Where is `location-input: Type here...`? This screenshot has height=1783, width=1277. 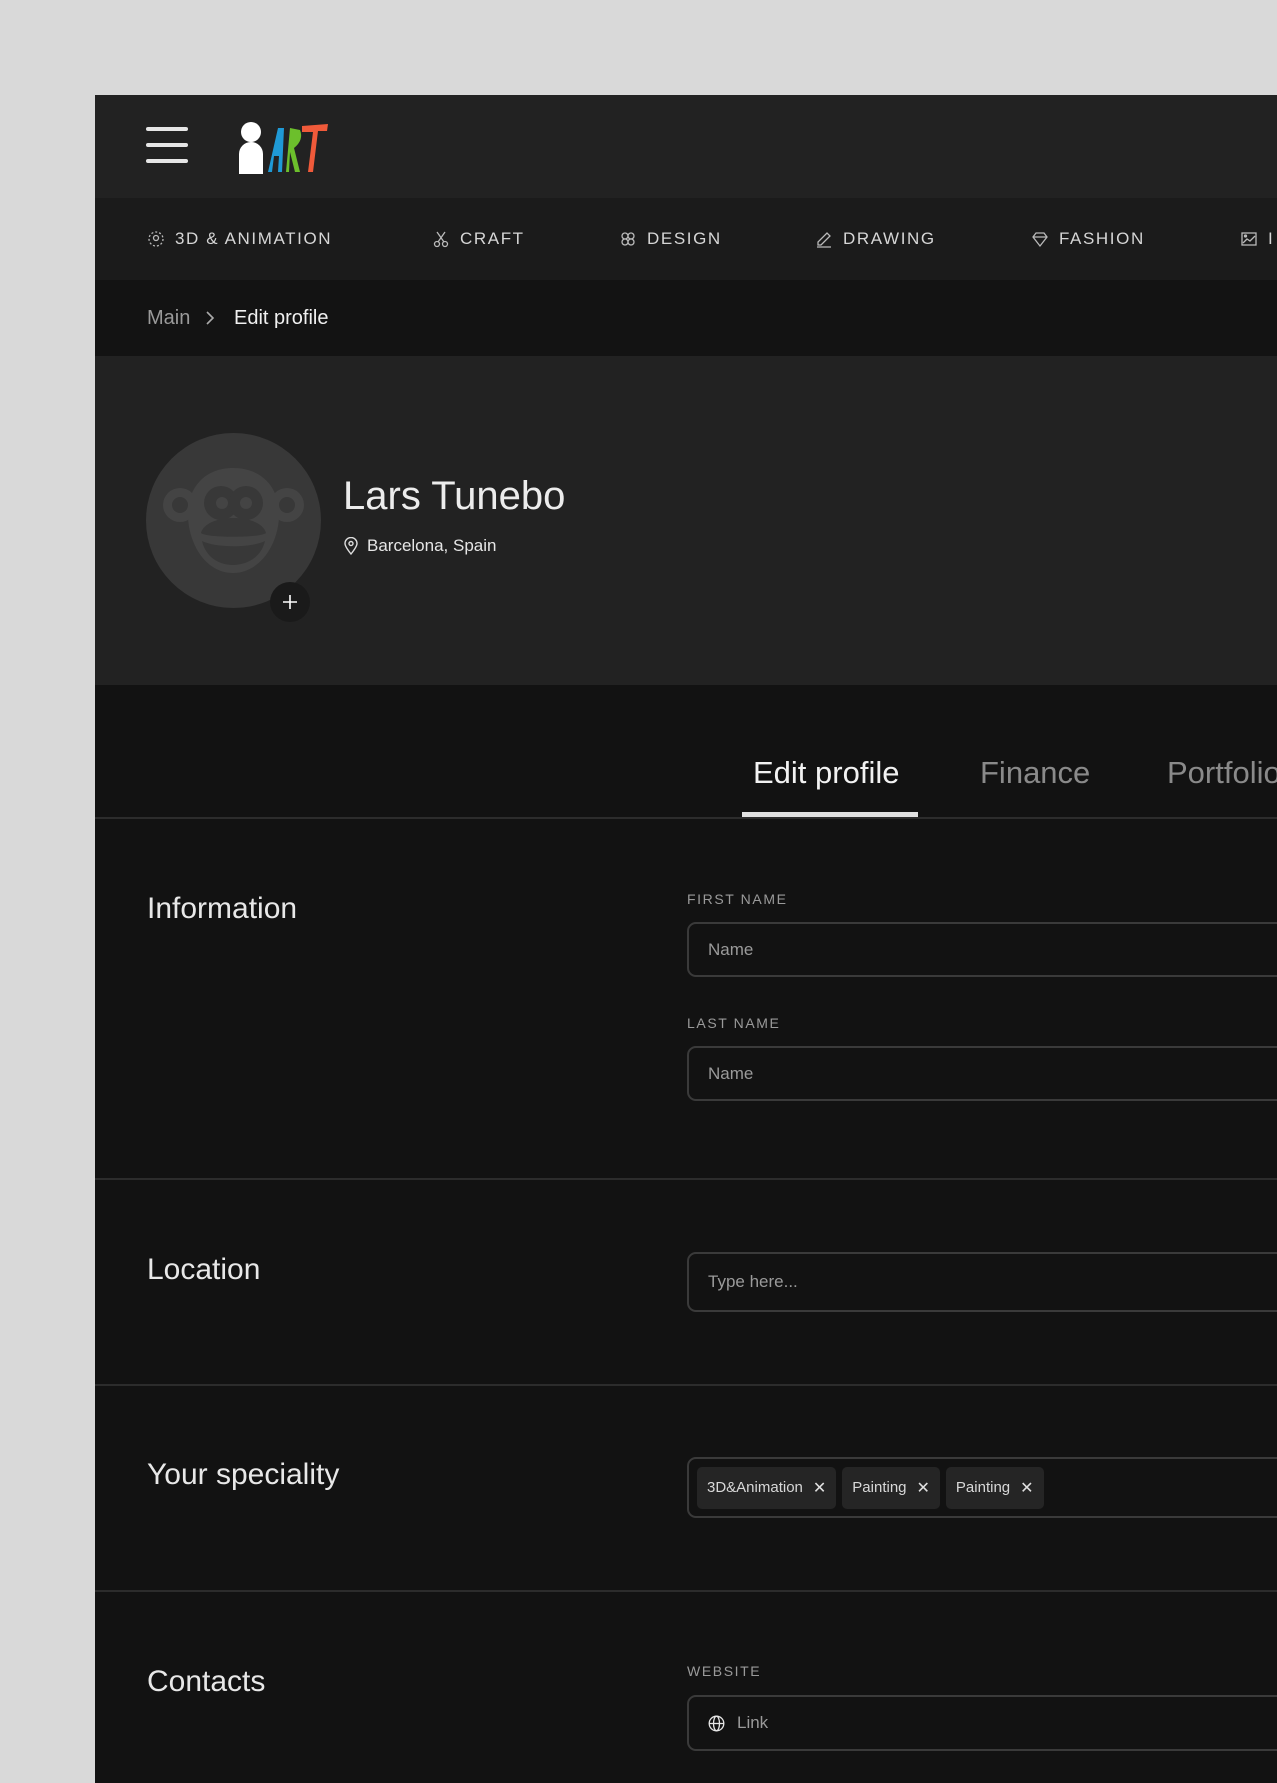 location-input: Type here... is located at coordinates (982, 1282).